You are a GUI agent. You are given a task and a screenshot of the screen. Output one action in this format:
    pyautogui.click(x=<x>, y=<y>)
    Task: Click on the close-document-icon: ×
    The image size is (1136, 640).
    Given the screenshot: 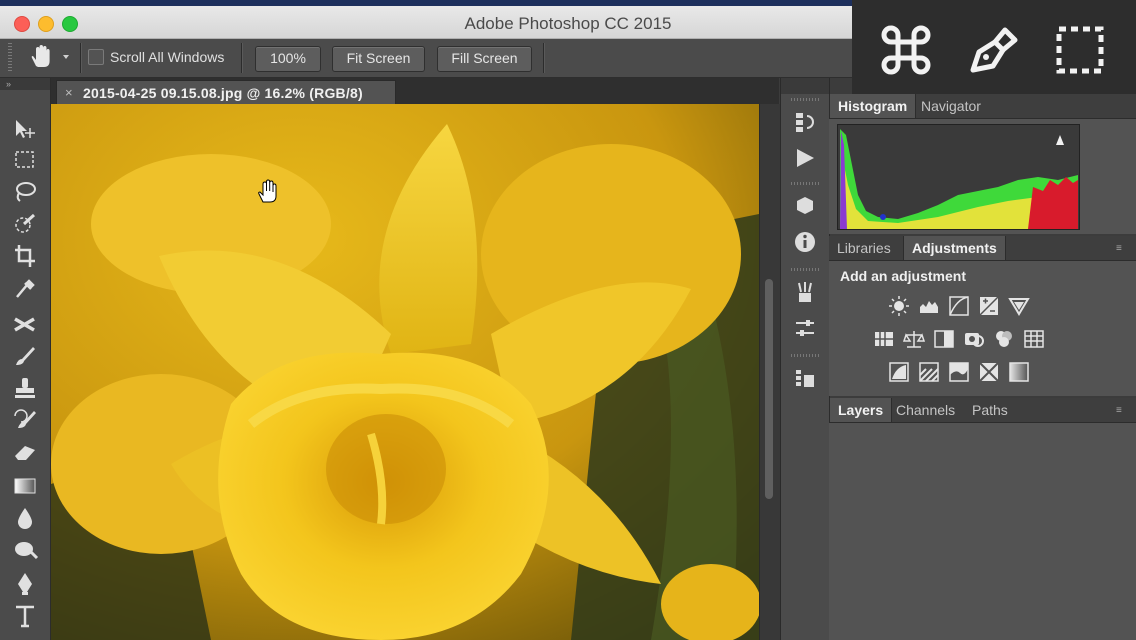 What is the action you would take?
    pyautogui.click(x=69, y=92)
    